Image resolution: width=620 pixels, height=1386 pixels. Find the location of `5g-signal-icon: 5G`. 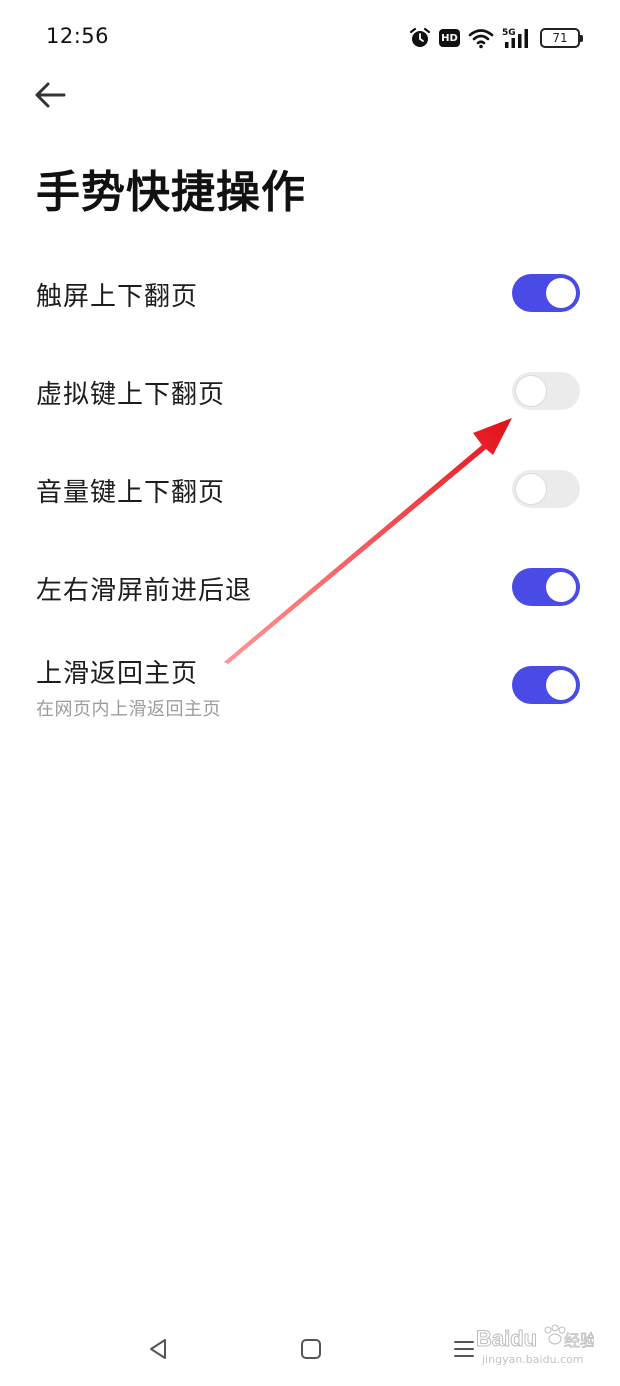

5g-signal-icon: 5G is located at coordinates (515, 38).